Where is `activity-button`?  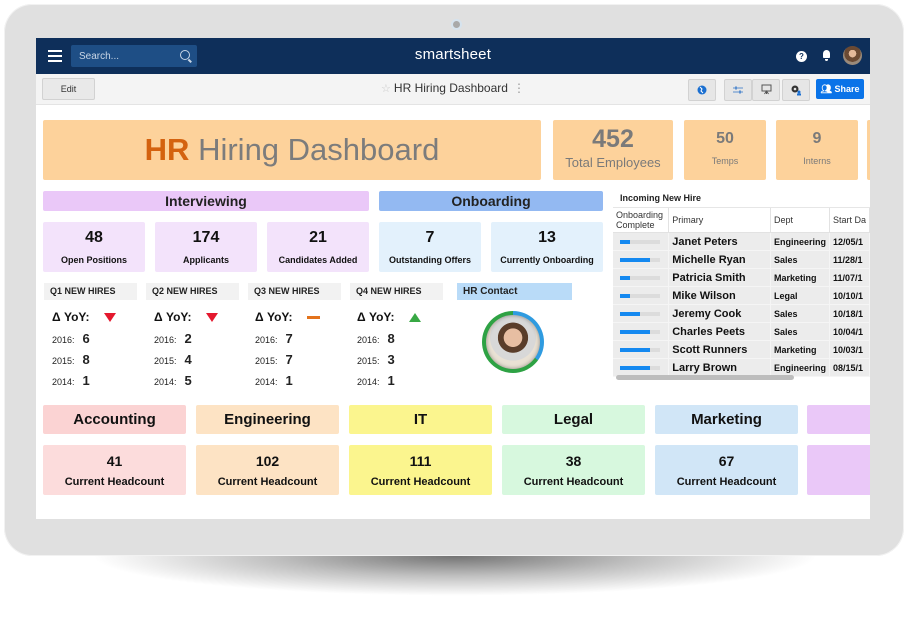
activity-button is located at coordinates (738, 90).